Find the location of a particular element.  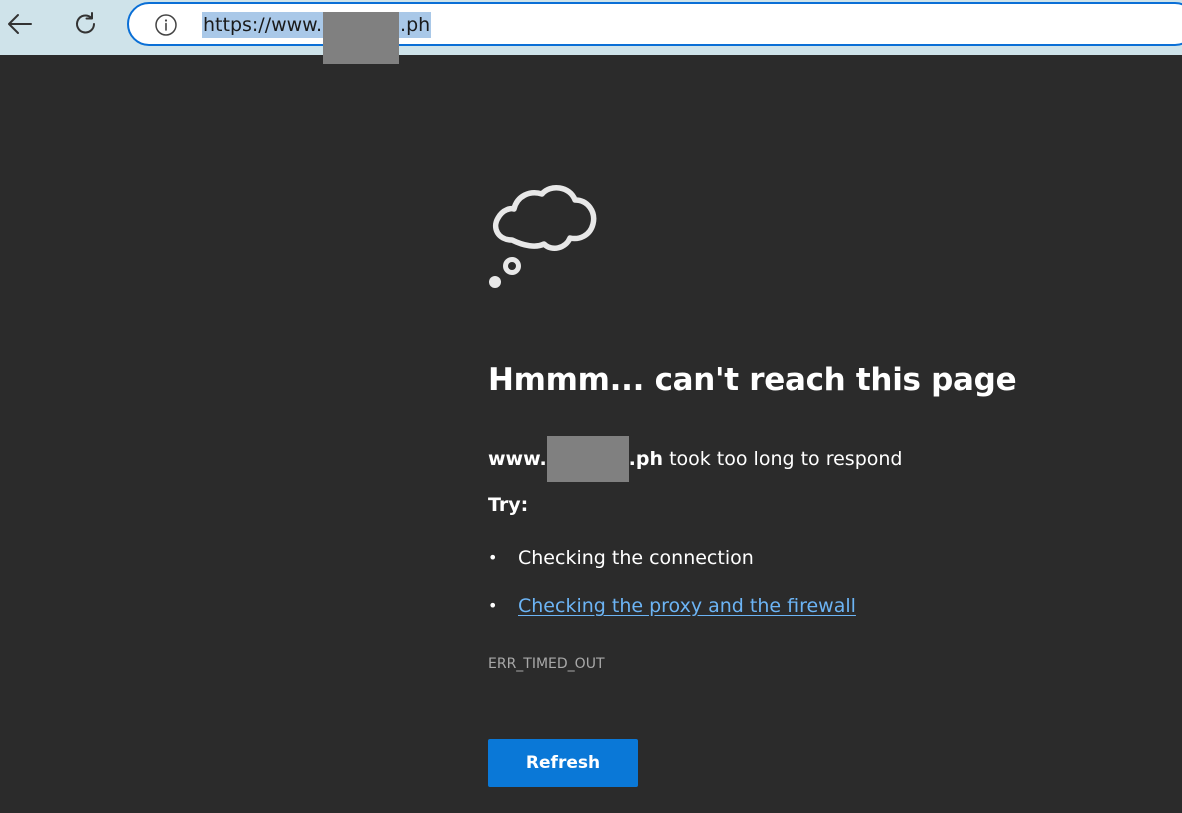

url-prefix: https://www. is located at coordinates (263, 25).